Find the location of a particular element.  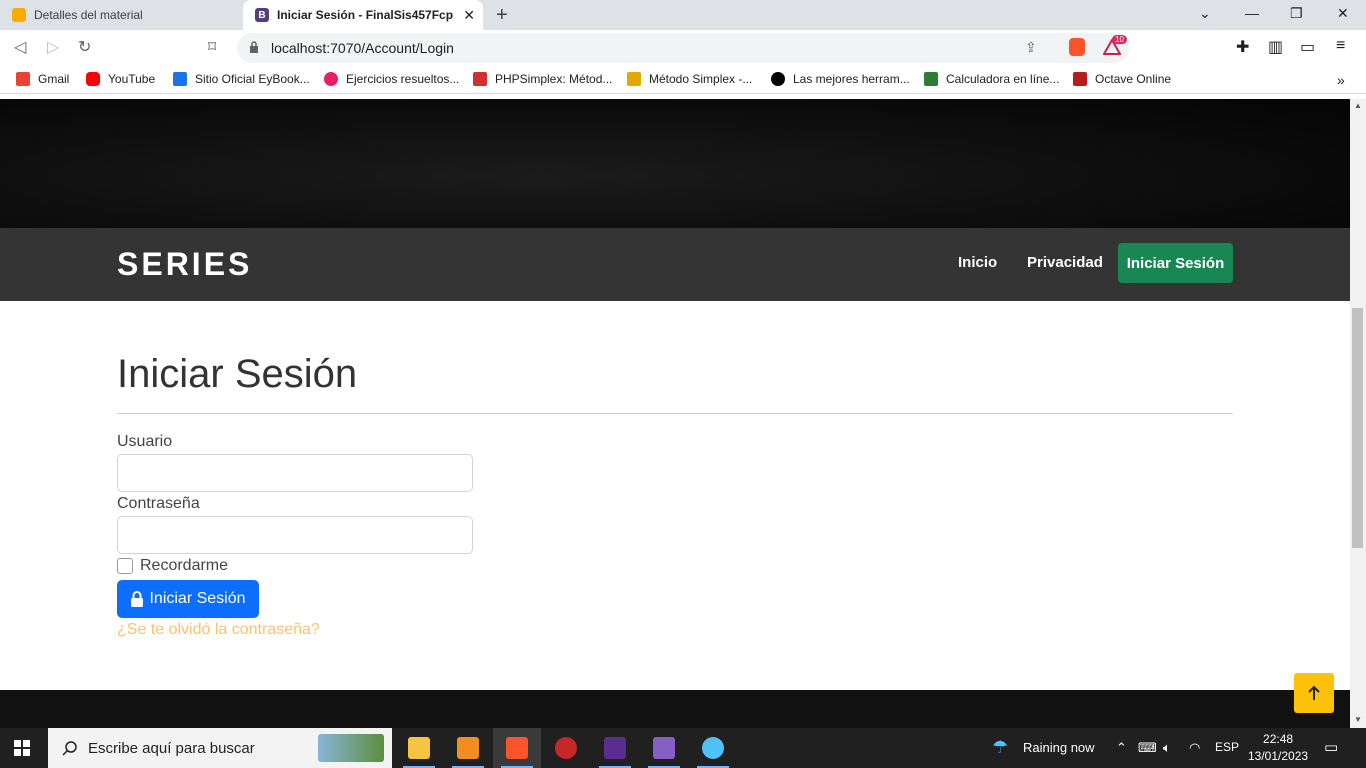

file-explorer-icon is located at coordinates (419, 748).